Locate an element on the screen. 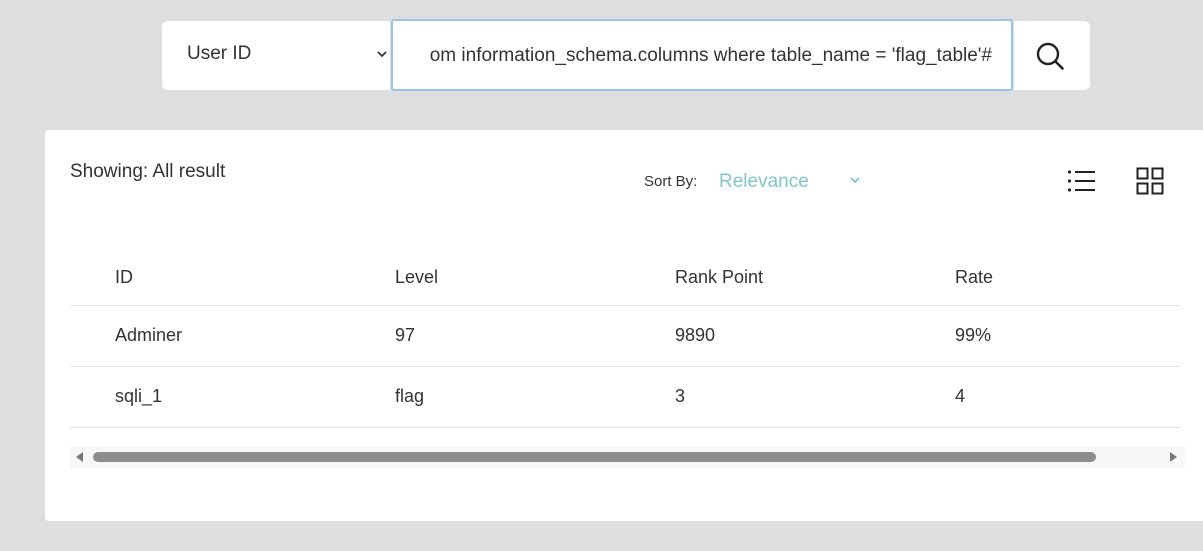  table-row: Adminer 97 9890 99% is located at coordinates (625, 336).